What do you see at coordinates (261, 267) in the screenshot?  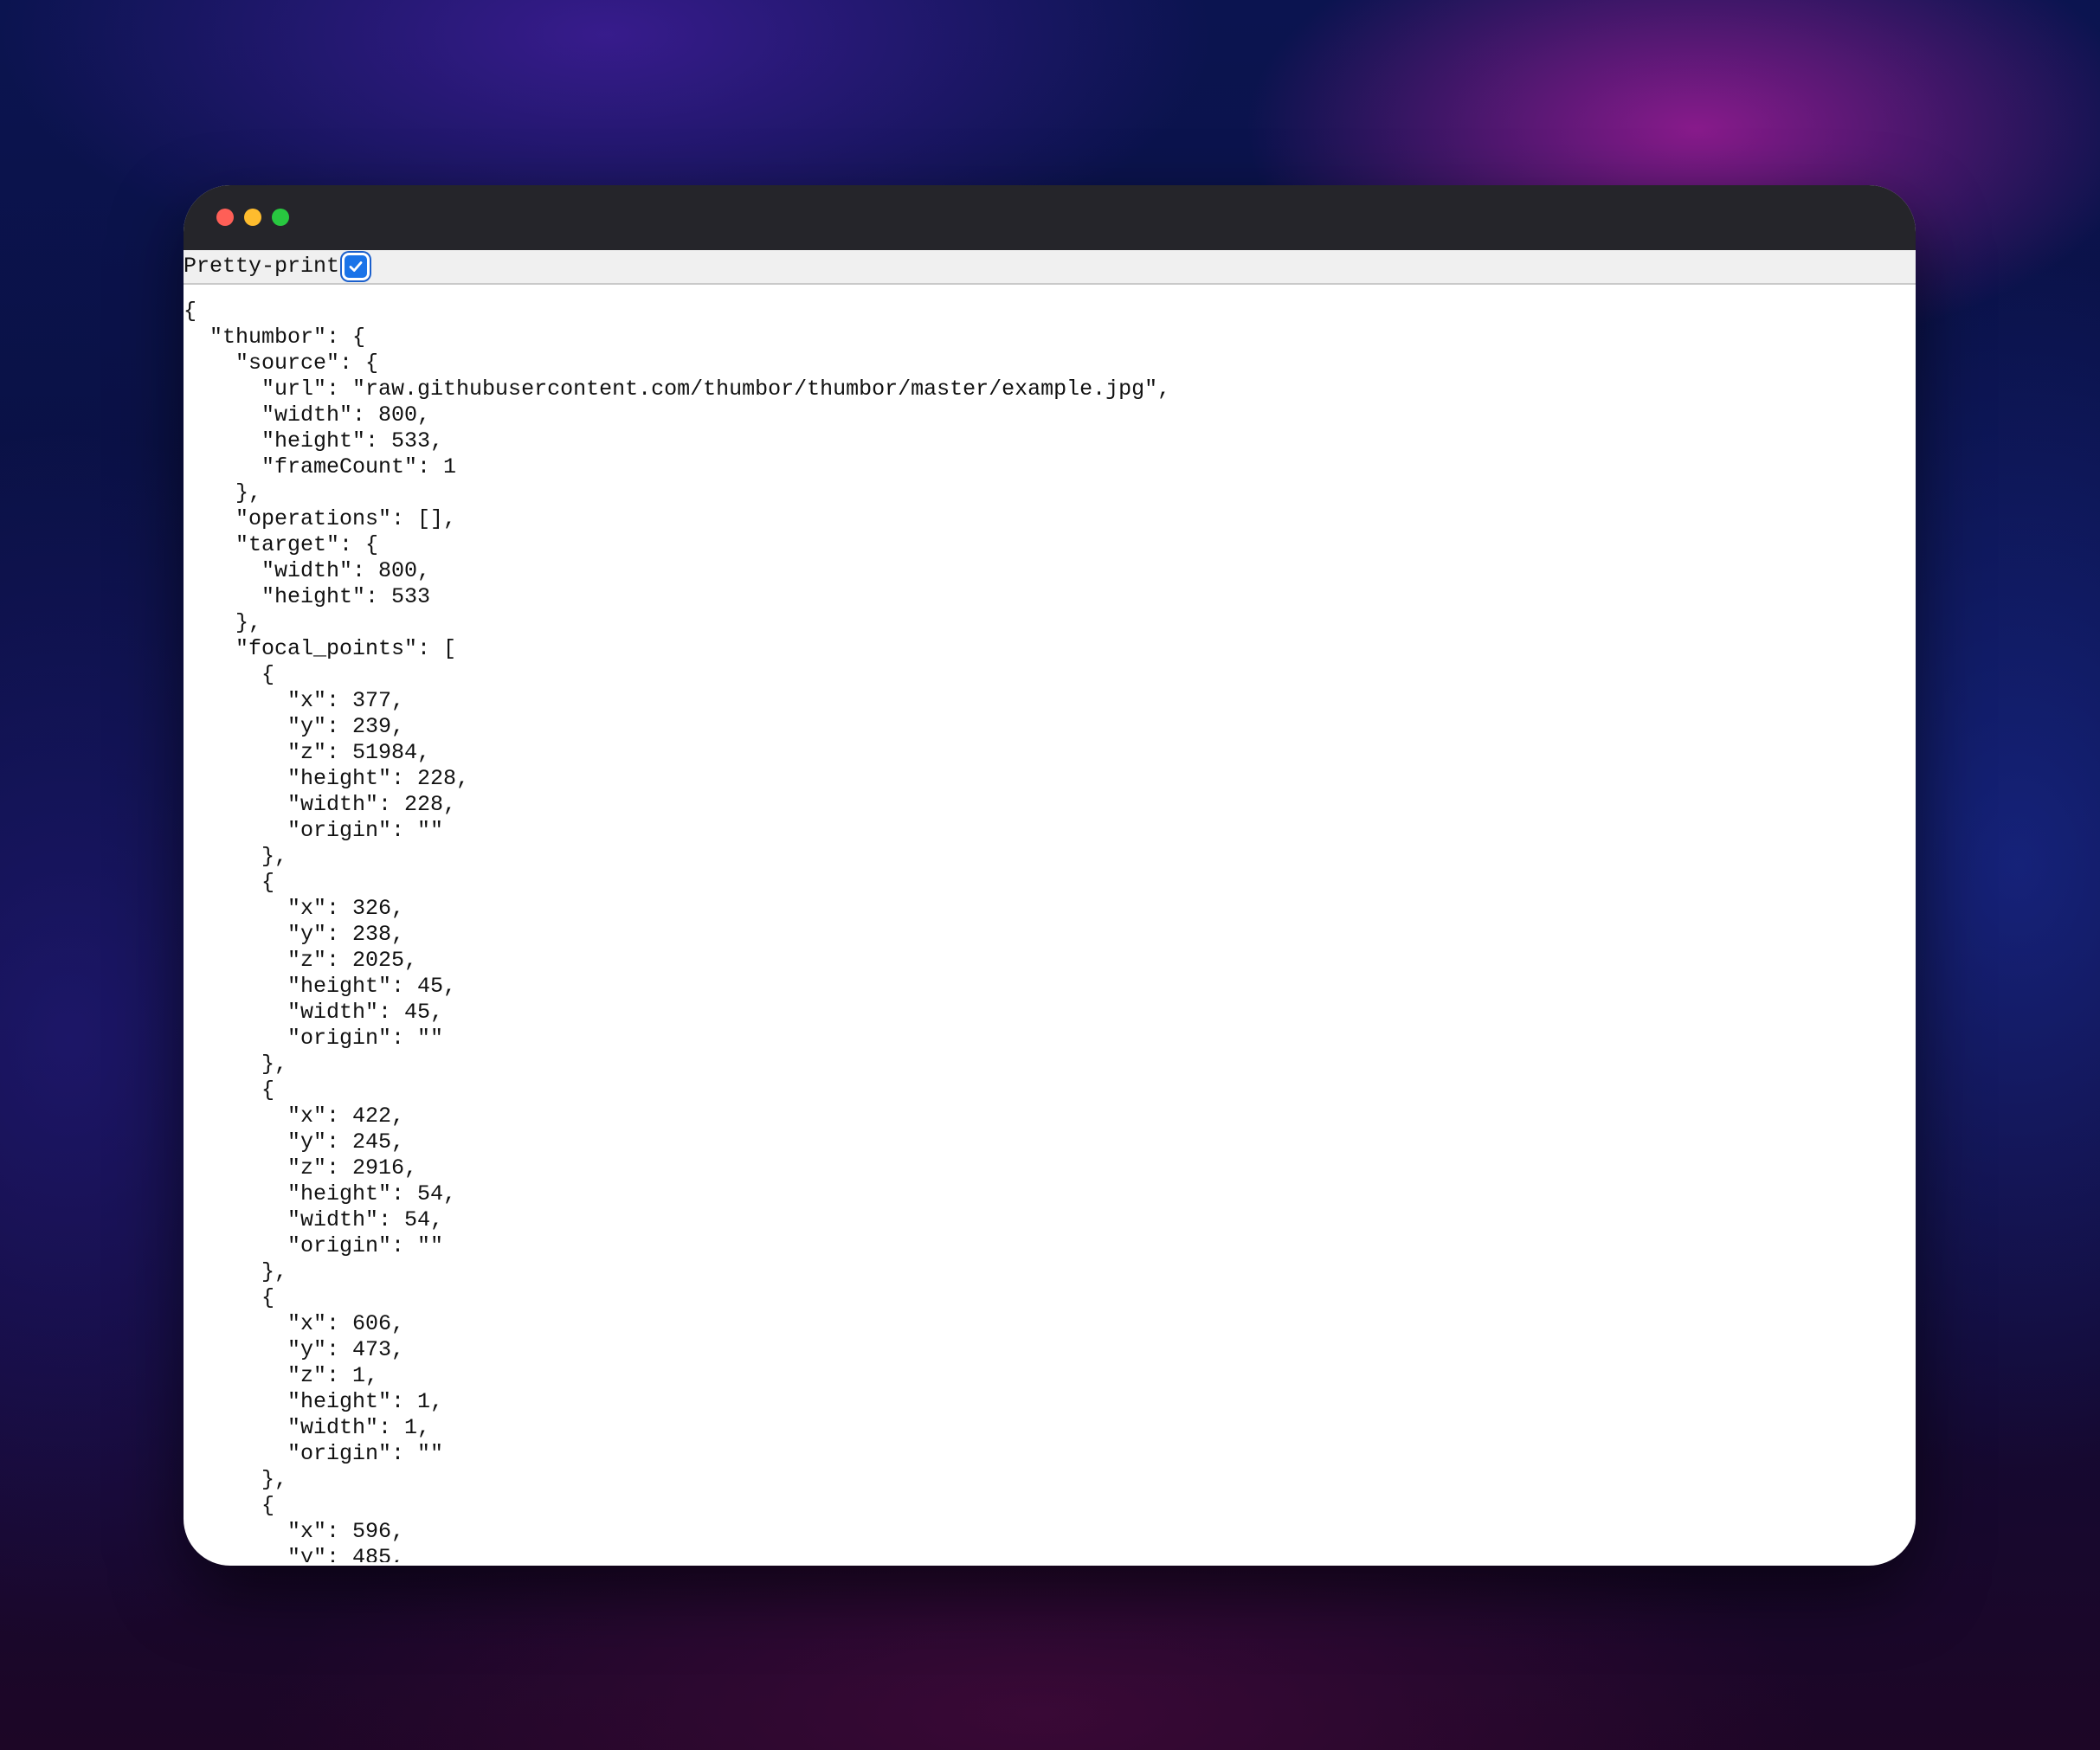 I see `pretty-print-label: Pretty-print` at bounding box center [261, 267].